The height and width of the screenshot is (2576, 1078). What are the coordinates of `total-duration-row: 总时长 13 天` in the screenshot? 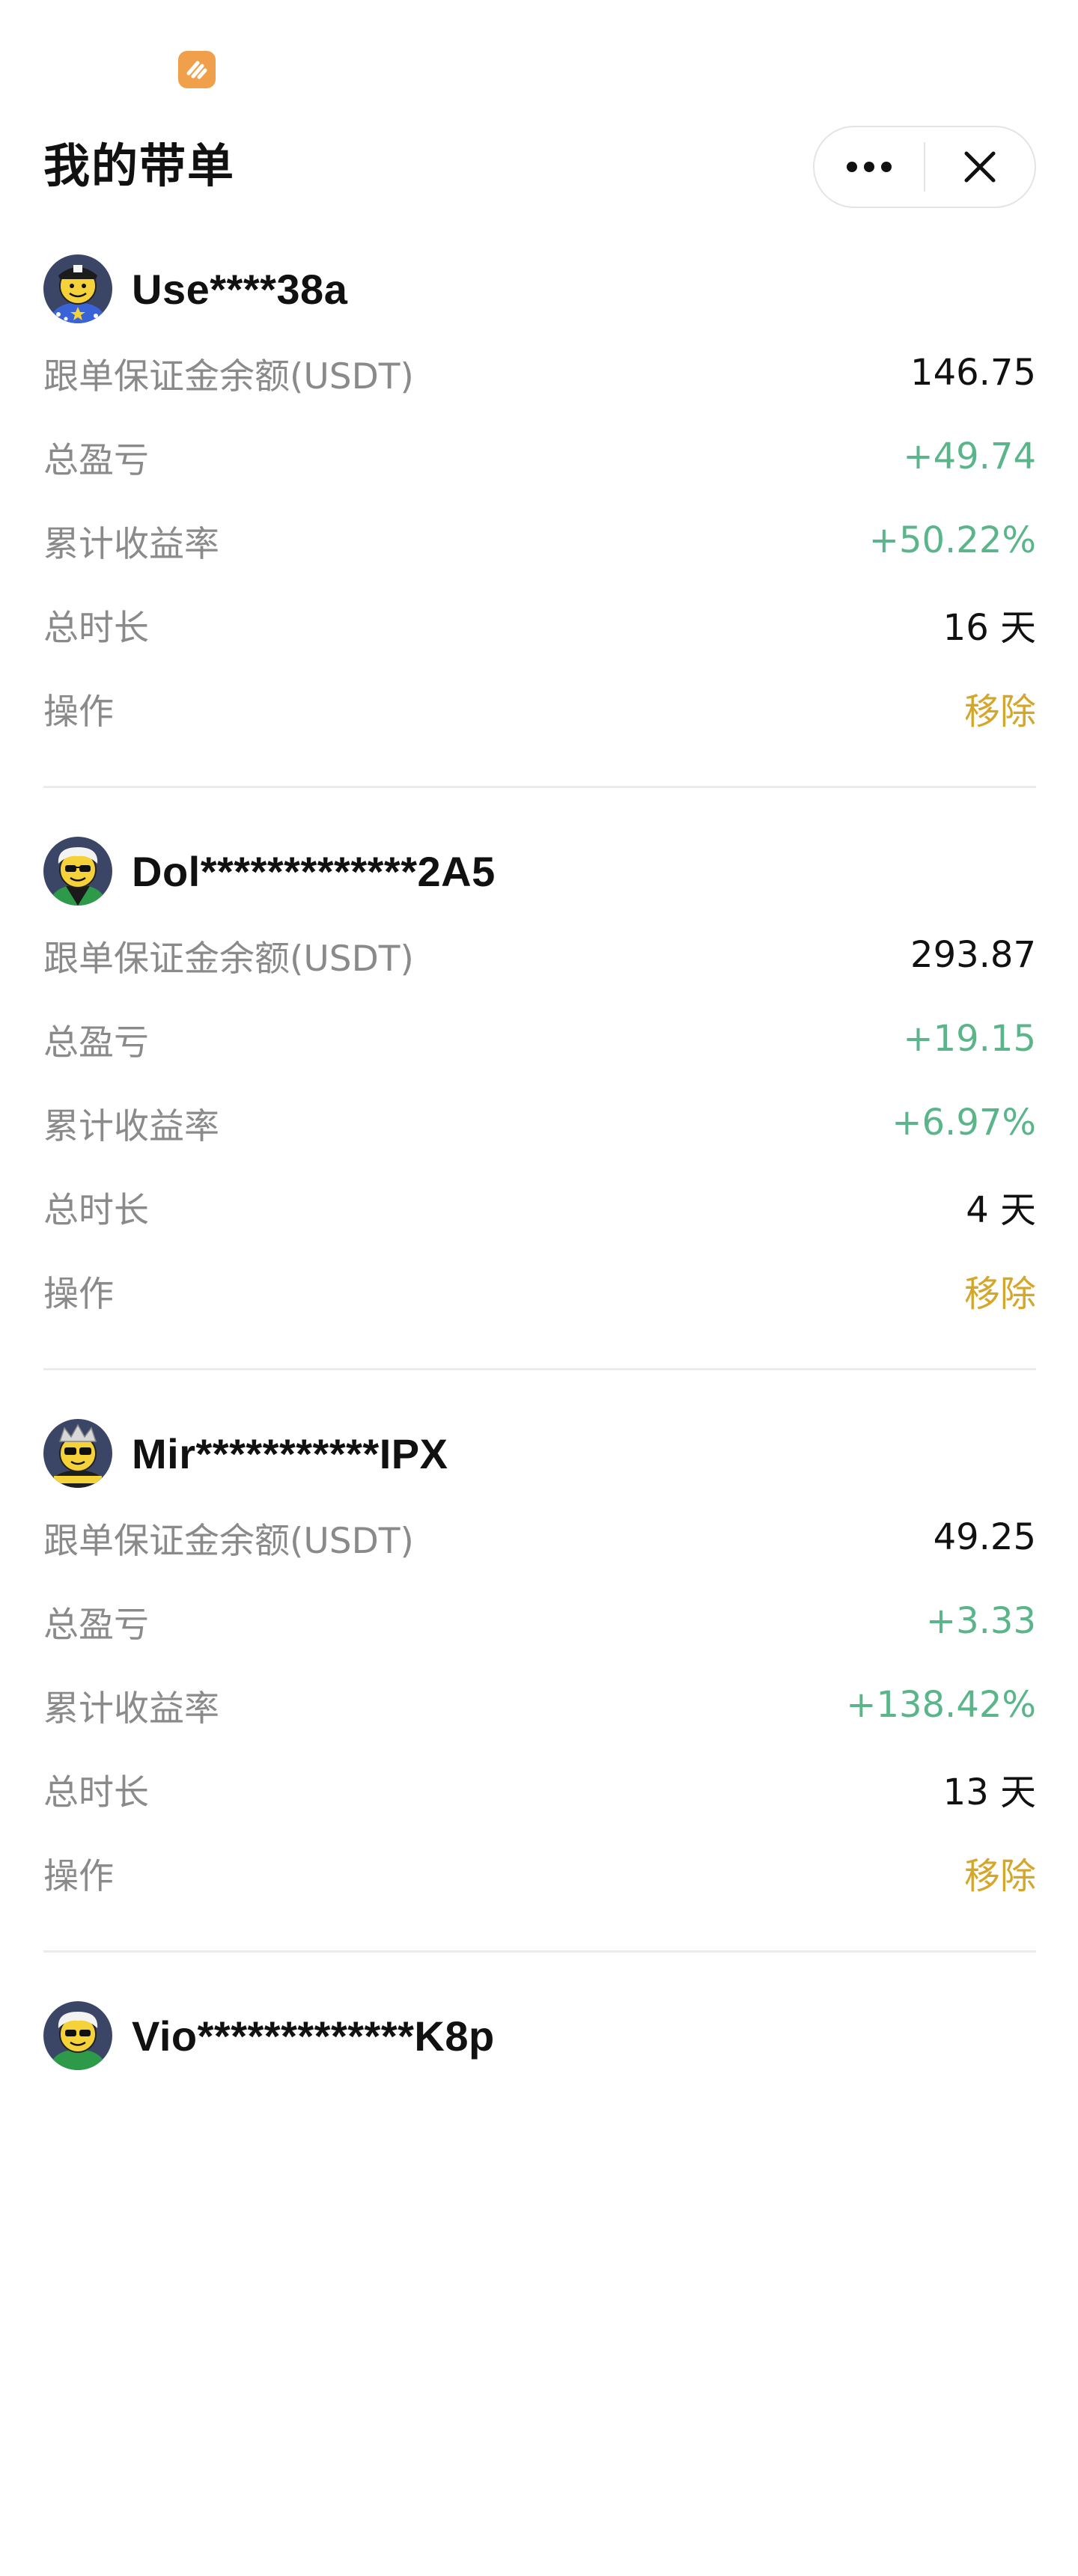 It's located at (539, 1789).